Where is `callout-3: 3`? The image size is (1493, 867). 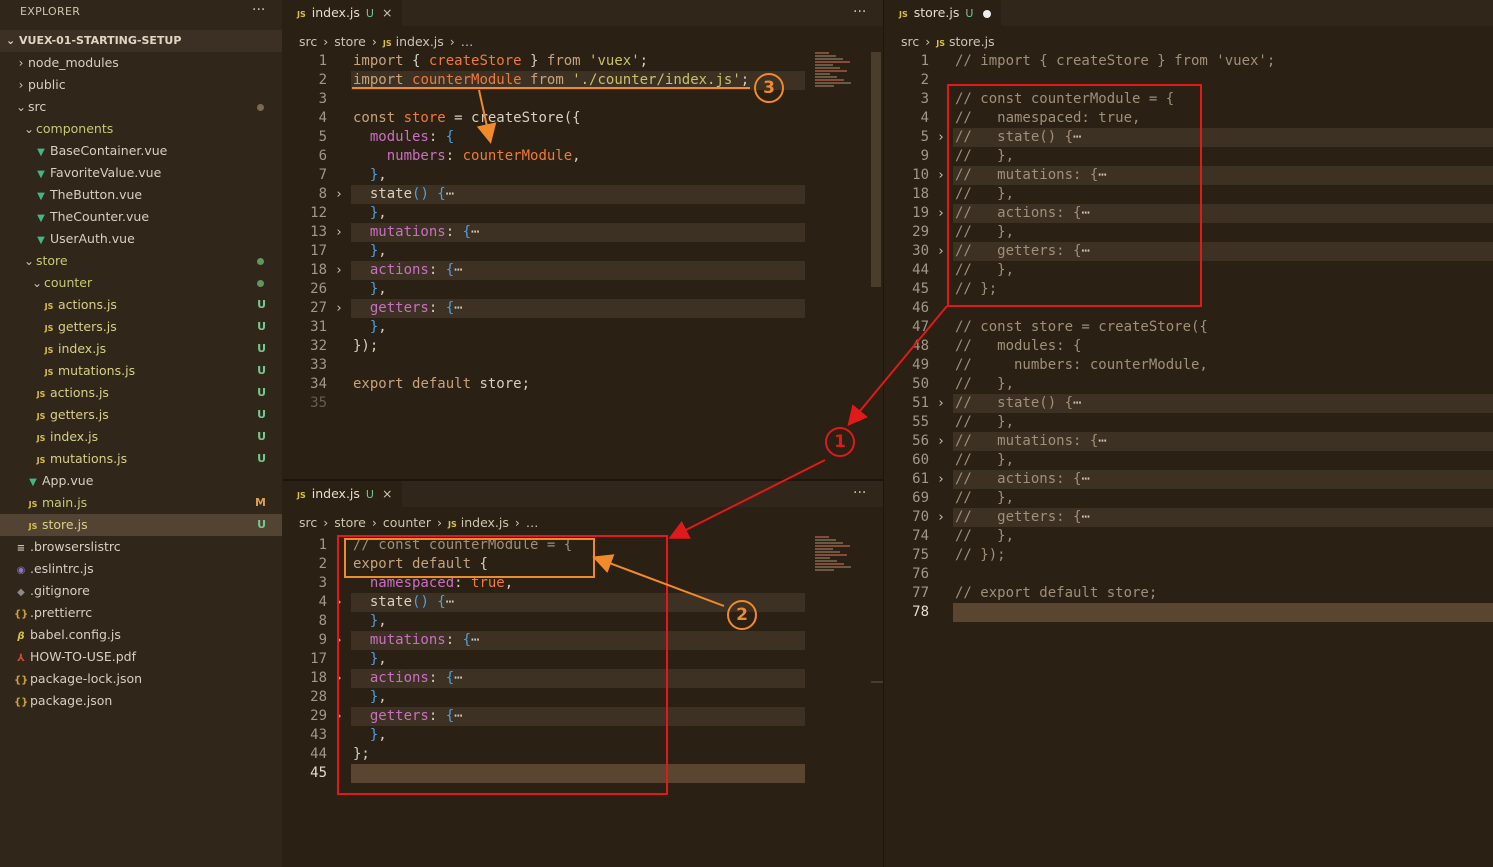 callout-3: 3 is located at coordinates (769, 88).